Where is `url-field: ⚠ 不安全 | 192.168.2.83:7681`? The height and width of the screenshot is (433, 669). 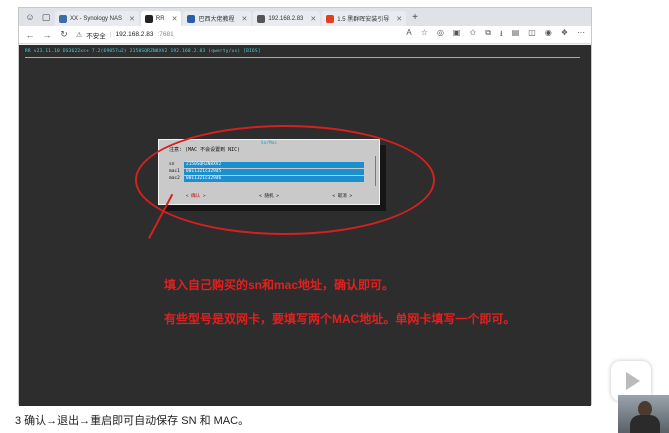
url-field: ⚠ 不安全 | 192.168.2.83:7681 is located at coordinates (181, 35).